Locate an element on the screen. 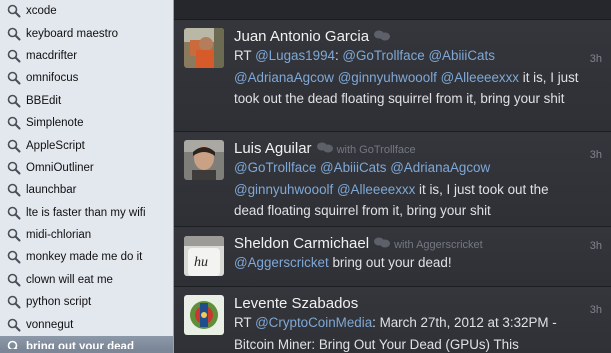 The image size is (611, 353). saved-search-item: monkey made me do it is located at coordinates (86, 257).